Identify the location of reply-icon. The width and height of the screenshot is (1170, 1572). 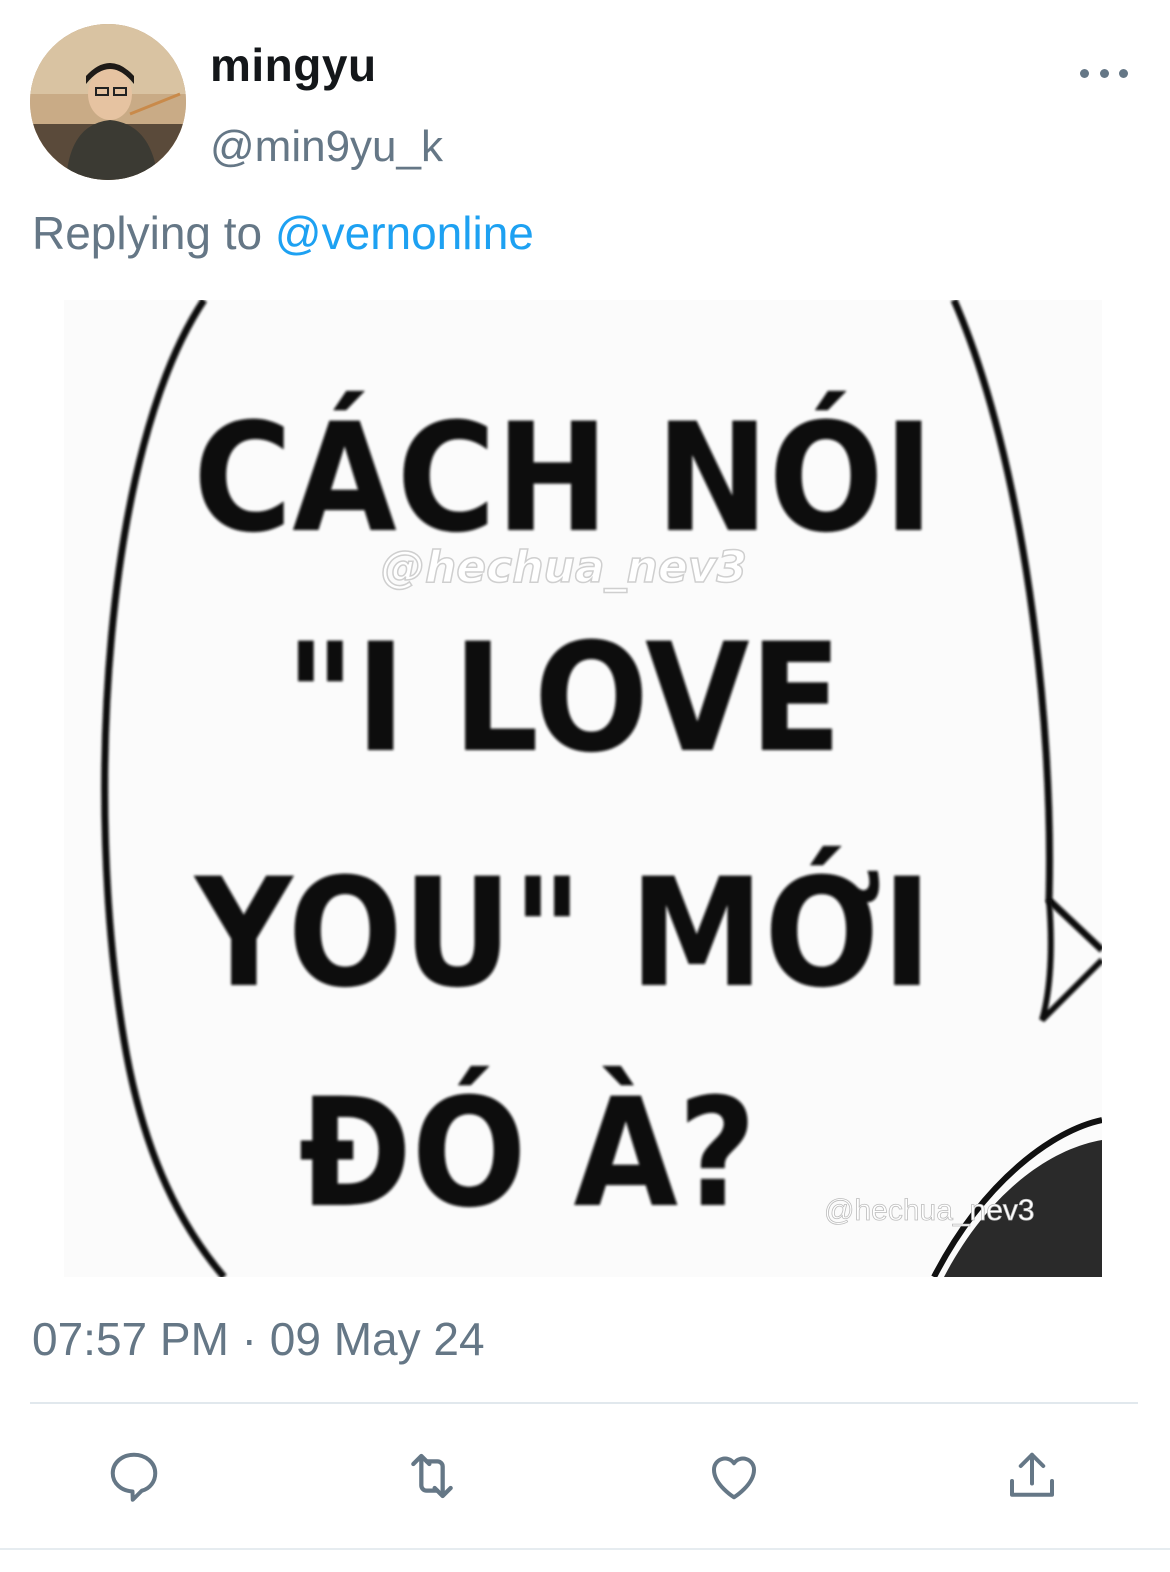
(134, 1477).